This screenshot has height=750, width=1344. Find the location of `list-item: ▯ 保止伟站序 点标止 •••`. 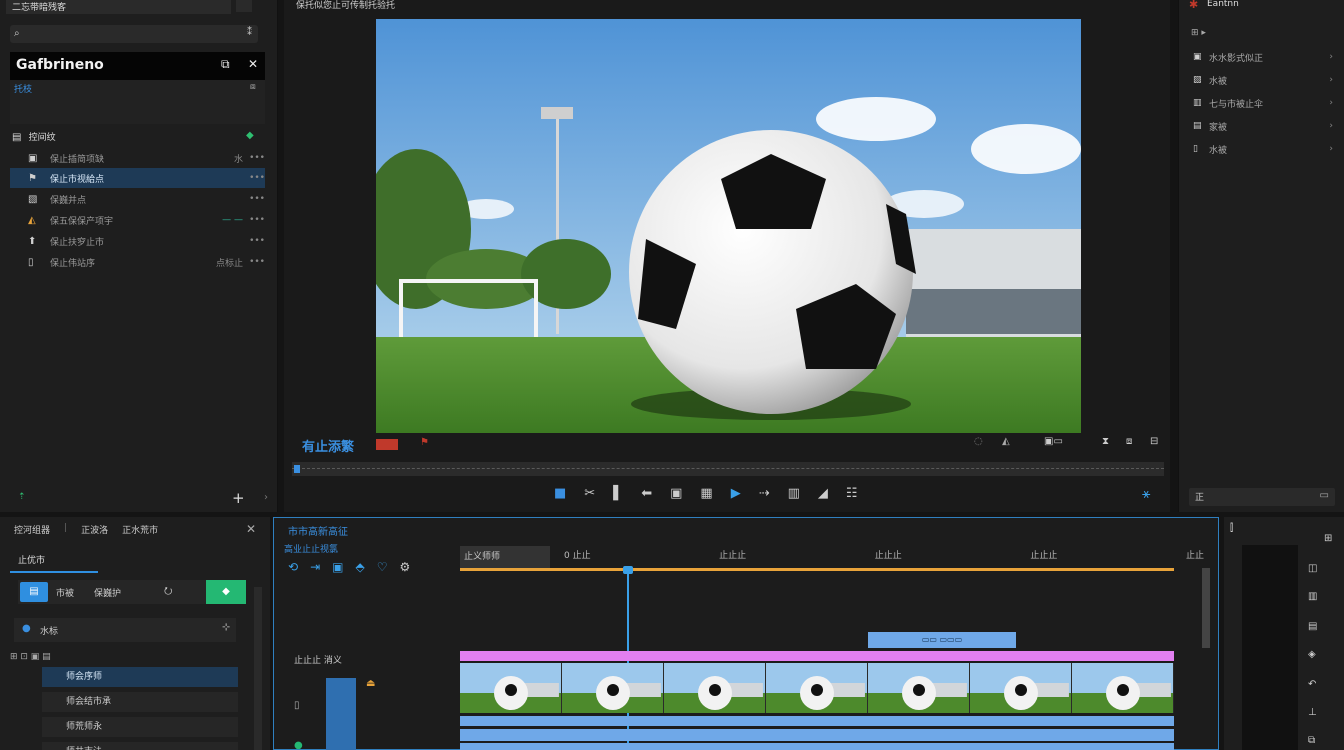

list-item: ▯ 保止伟站序 点标止 ••• is located at coordinates (137, 262).